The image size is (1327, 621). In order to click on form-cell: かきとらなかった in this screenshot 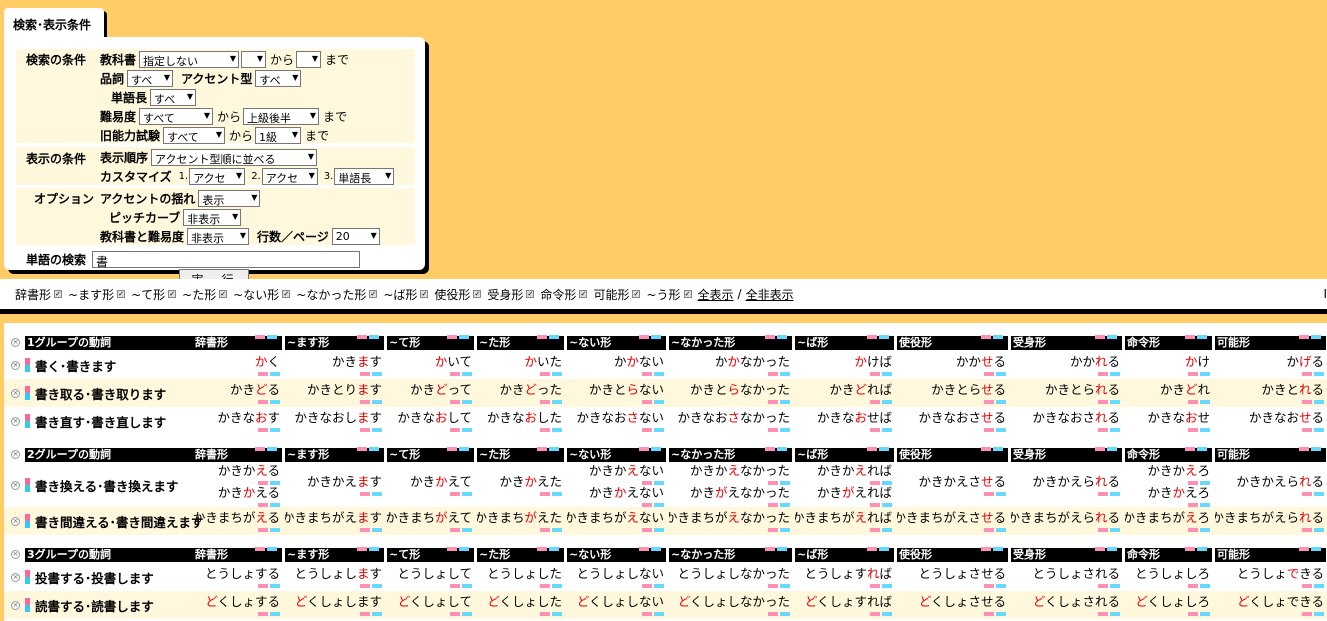, I will do `click(731, 393)`.